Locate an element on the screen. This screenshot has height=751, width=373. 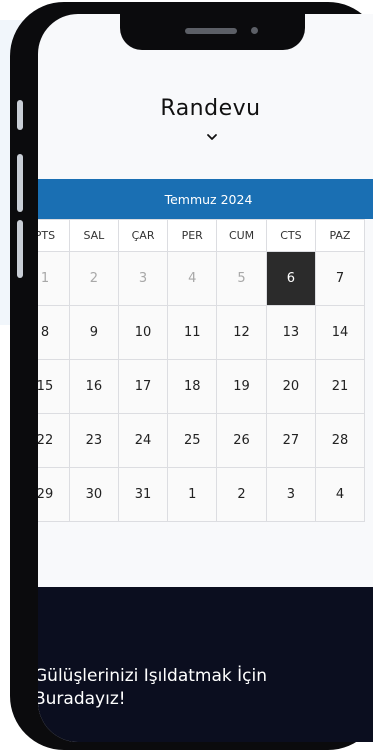
calendar-day-selected: 6 is located at coordinates (290, 278).